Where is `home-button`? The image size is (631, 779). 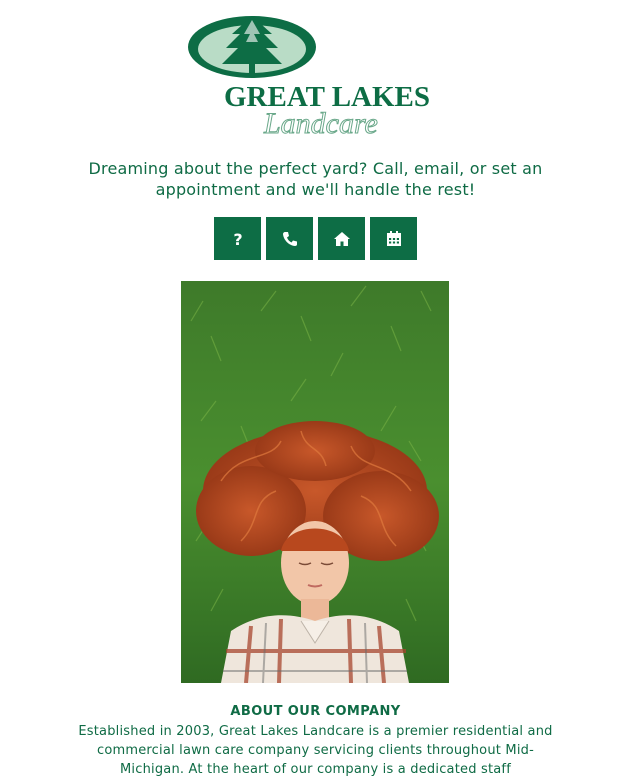
home-button is located at coordinates (341, 238).